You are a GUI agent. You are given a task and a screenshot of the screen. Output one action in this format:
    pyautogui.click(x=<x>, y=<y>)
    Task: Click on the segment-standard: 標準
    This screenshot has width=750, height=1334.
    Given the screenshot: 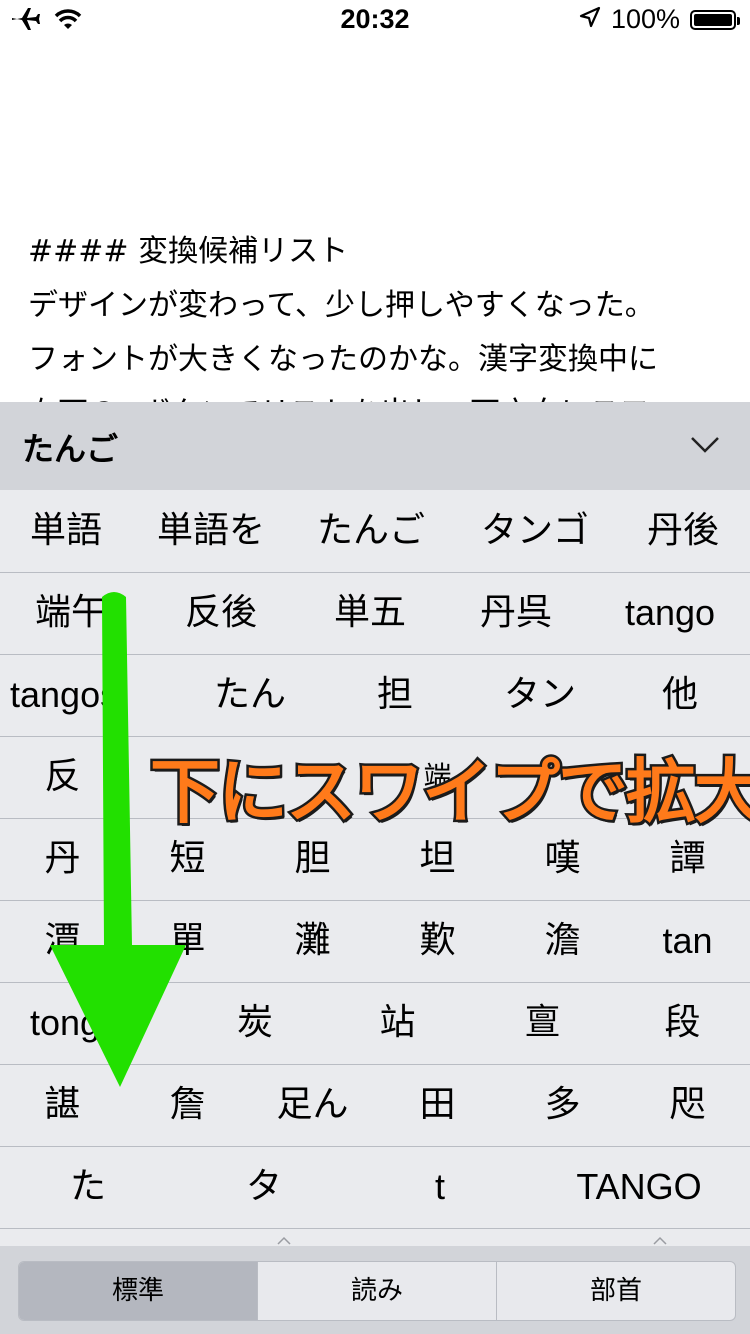 What is the action you would take?
    pyautogui.click(x=138, y=1291)
    